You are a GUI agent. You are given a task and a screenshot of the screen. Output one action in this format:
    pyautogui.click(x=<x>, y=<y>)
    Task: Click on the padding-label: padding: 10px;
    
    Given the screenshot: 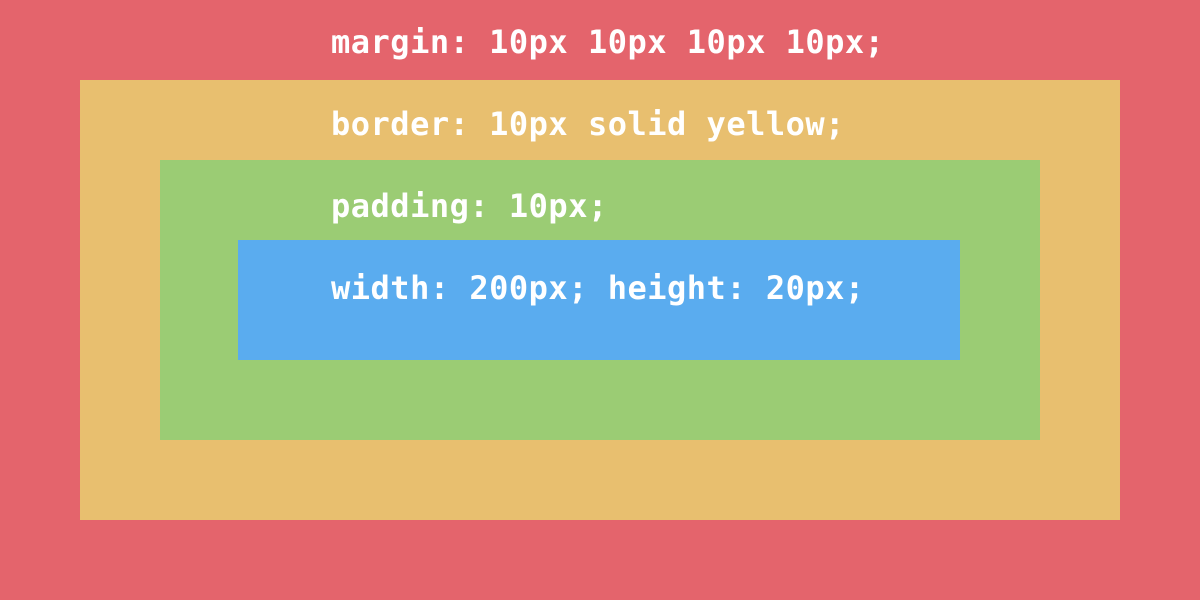 What is the action you would take?
    pyautogui.click(x=469, y=206)
    